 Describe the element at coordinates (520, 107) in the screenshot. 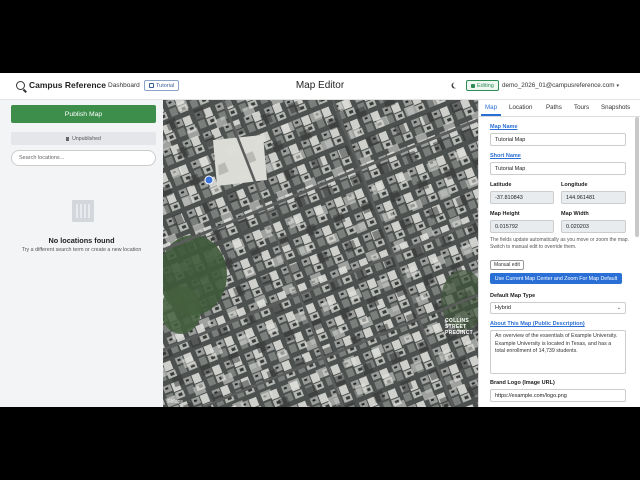

I see `tab-location: Location` at that location.